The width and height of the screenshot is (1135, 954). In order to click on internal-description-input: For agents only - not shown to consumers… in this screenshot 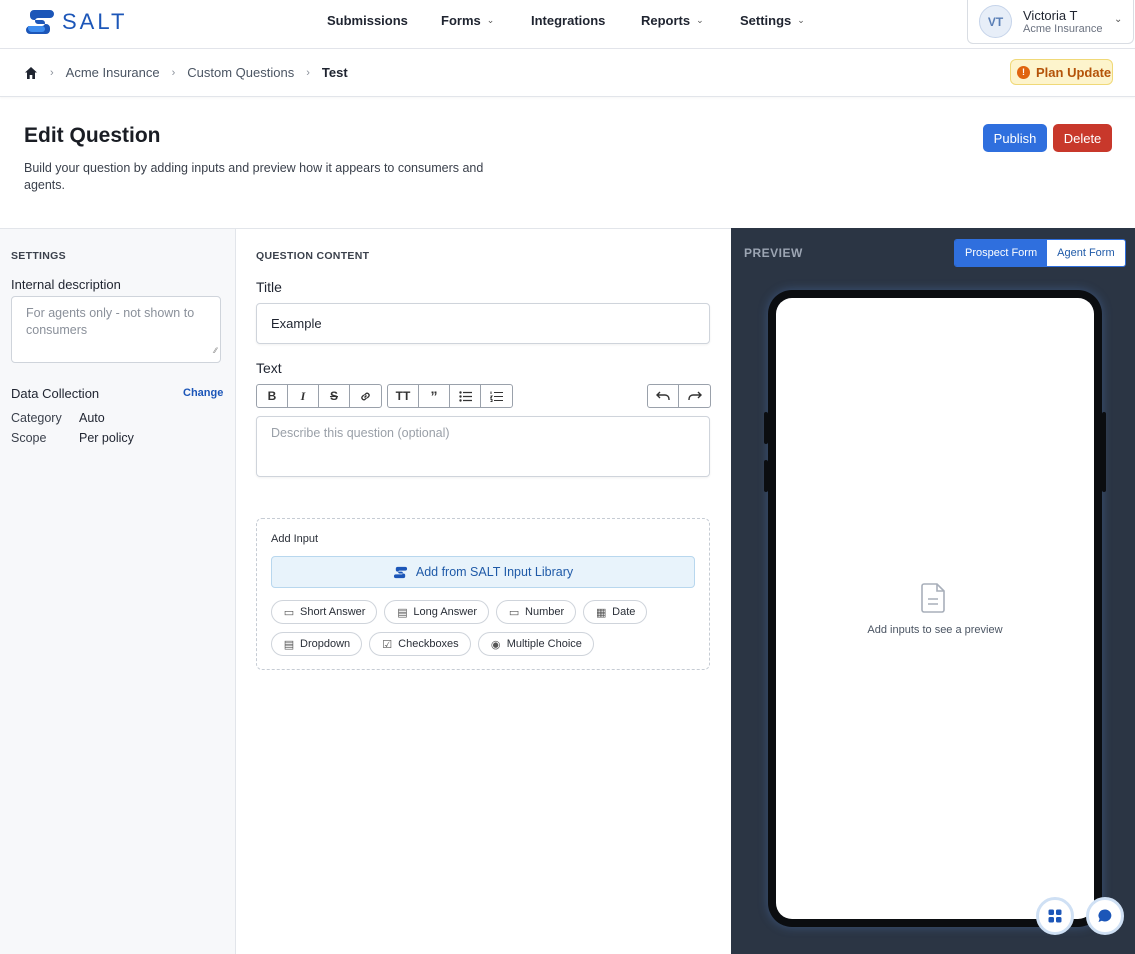, I will do `click(116, 329)`.